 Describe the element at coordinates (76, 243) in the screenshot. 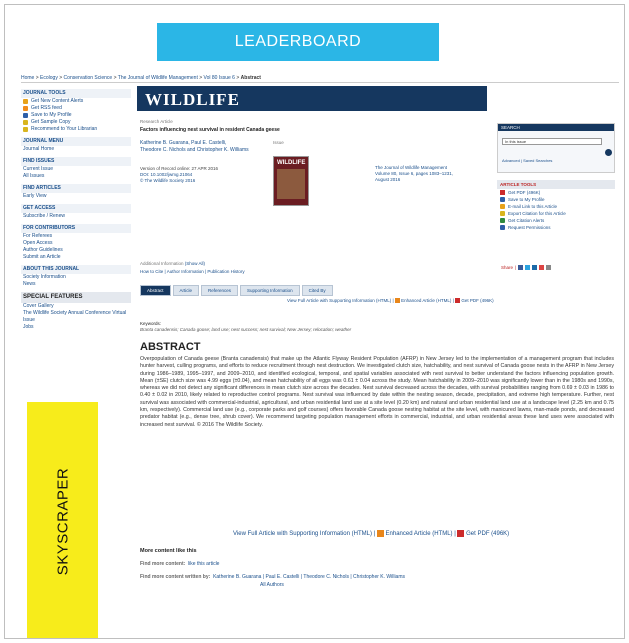

I see `menu-open-access: Open Access` at that location.